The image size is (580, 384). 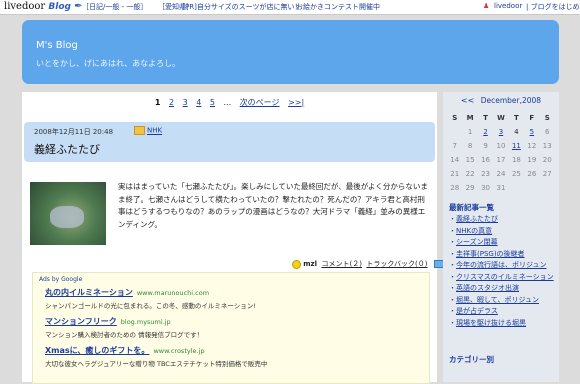 I want to click on topbar-link-contest: お絵かきコンテスト開催中, so click(x=338, y=7).